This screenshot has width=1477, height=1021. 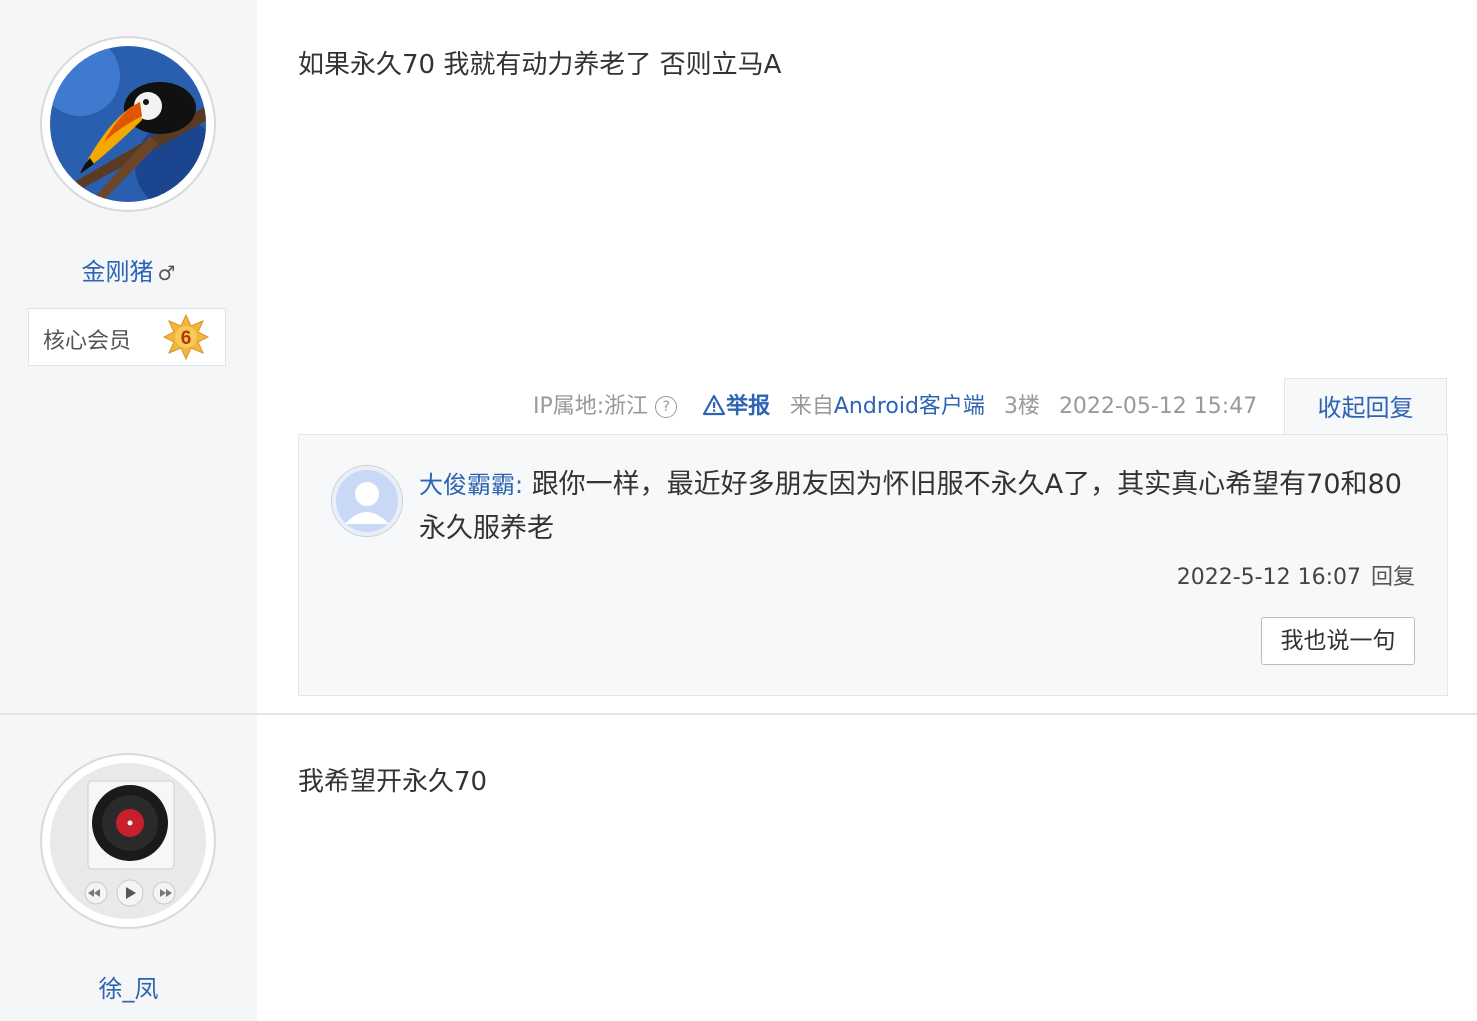 What do you see at coordinates (1393, 577) in the screenshot?
I see `reply-link: 回复` at bounding box center [1393, 577].